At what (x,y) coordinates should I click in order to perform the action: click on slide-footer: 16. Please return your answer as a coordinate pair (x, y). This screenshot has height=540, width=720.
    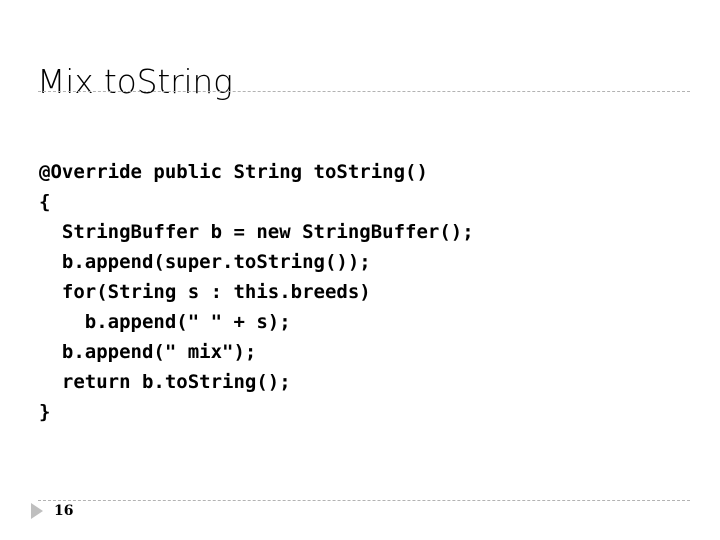
    Looking at the image, I should click on (52, 511).